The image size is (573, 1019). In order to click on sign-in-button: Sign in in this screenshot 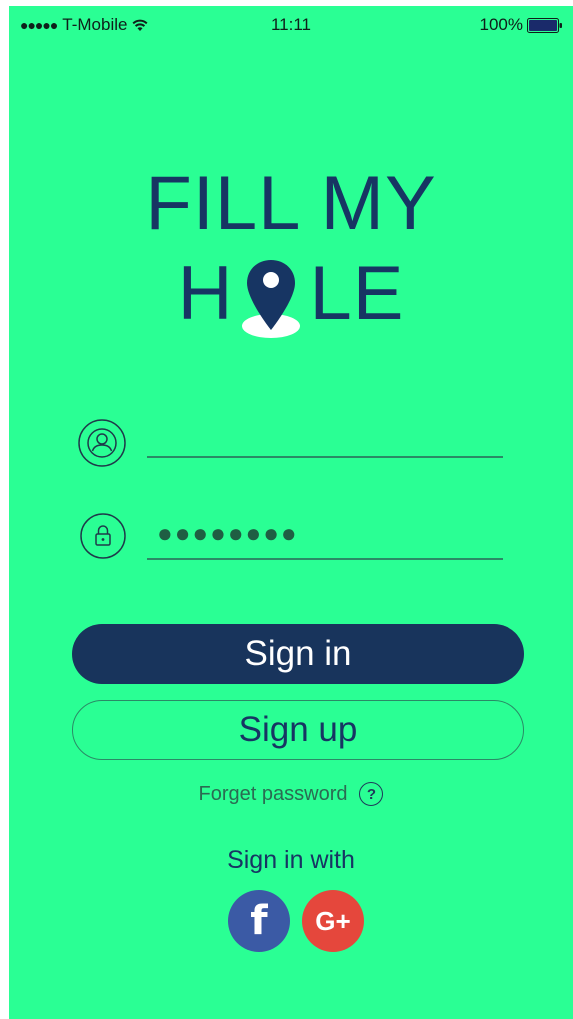, I will do `click(298, 654)`.